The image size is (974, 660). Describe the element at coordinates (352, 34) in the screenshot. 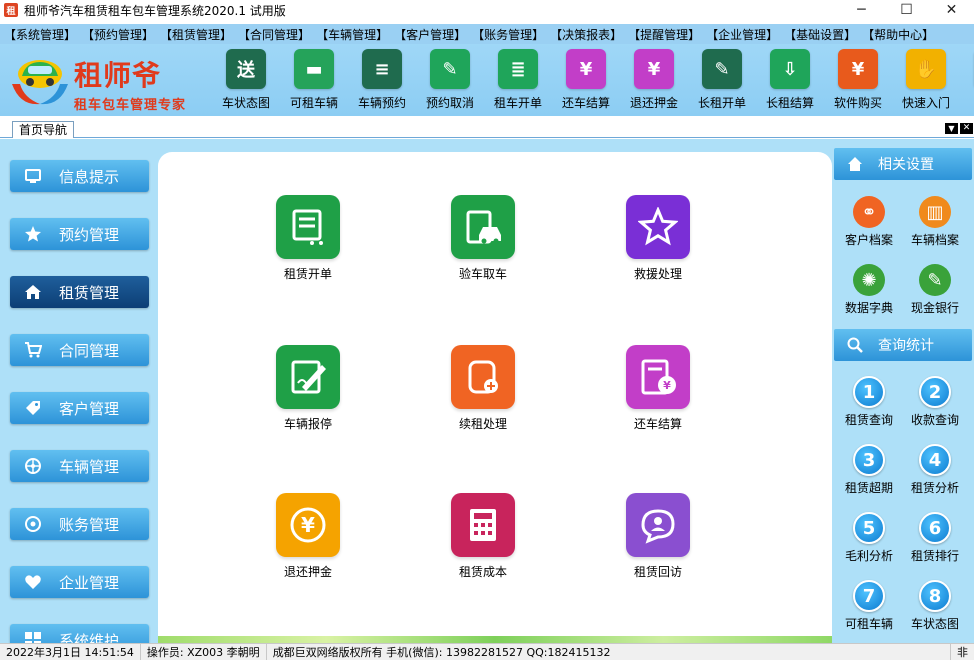

I see `menu-vehicle: 【车辆管理】` at that location.